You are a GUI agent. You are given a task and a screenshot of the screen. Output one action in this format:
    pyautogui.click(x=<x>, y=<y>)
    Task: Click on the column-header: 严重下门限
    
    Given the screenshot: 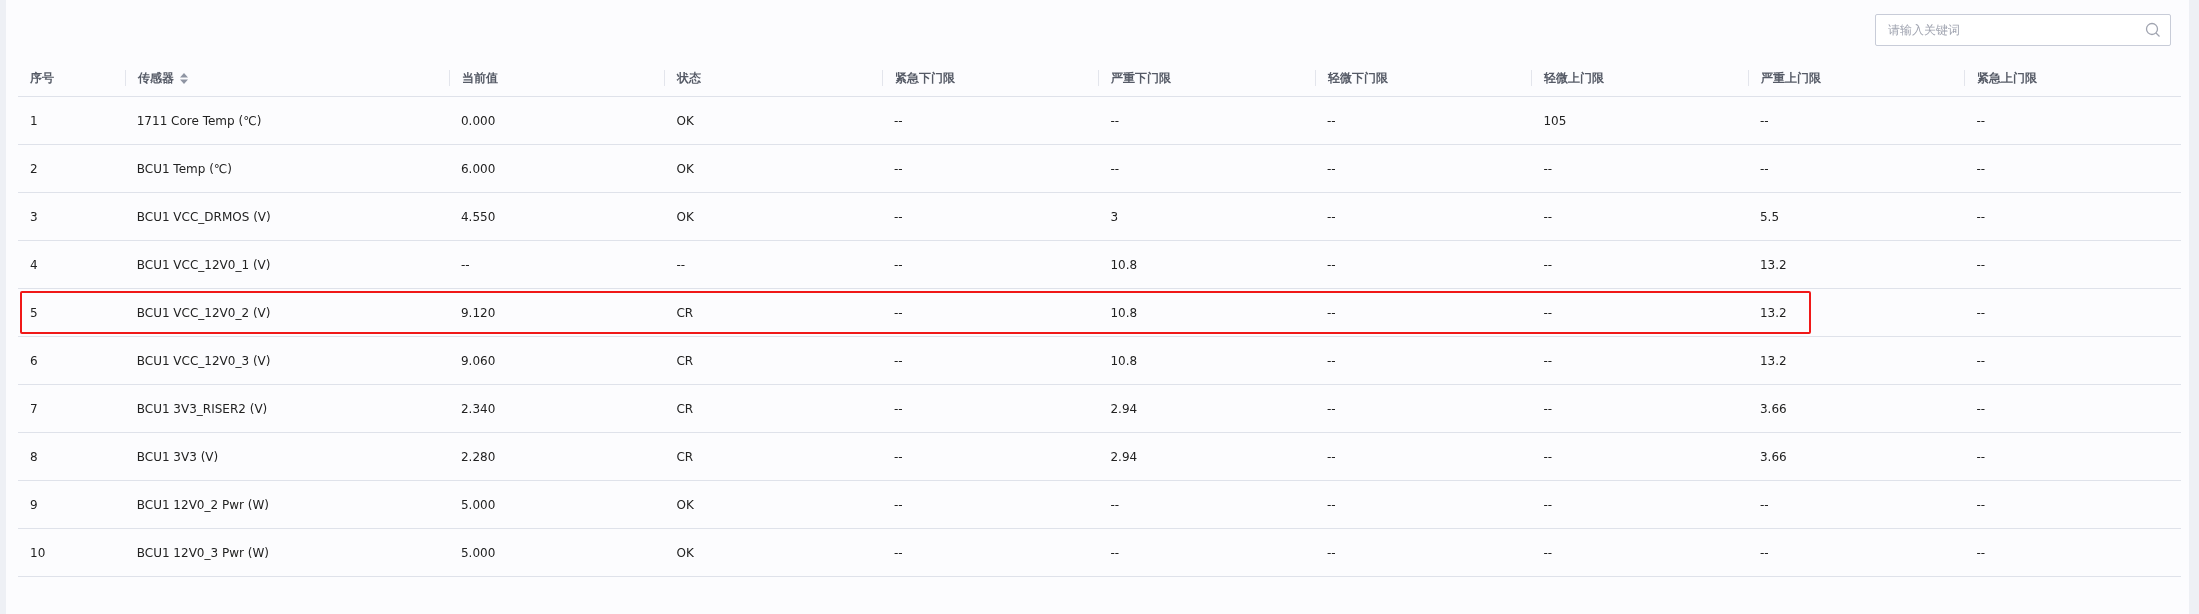 What is the action you would take?
    pyautogui.click(x=1141, y=78)
    